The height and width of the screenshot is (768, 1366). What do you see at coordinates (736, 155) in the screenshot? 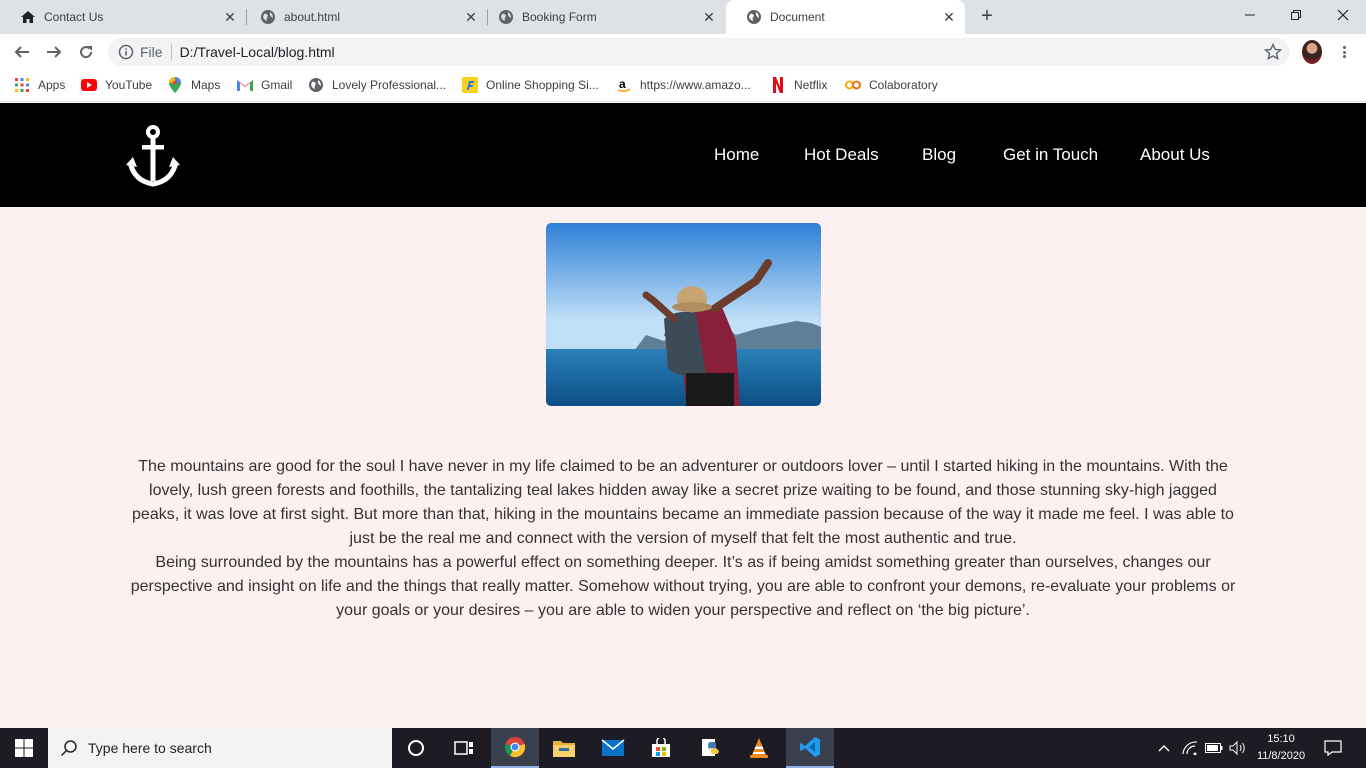
I see `nav-home-link: Home` at bounding box center [736, 155].